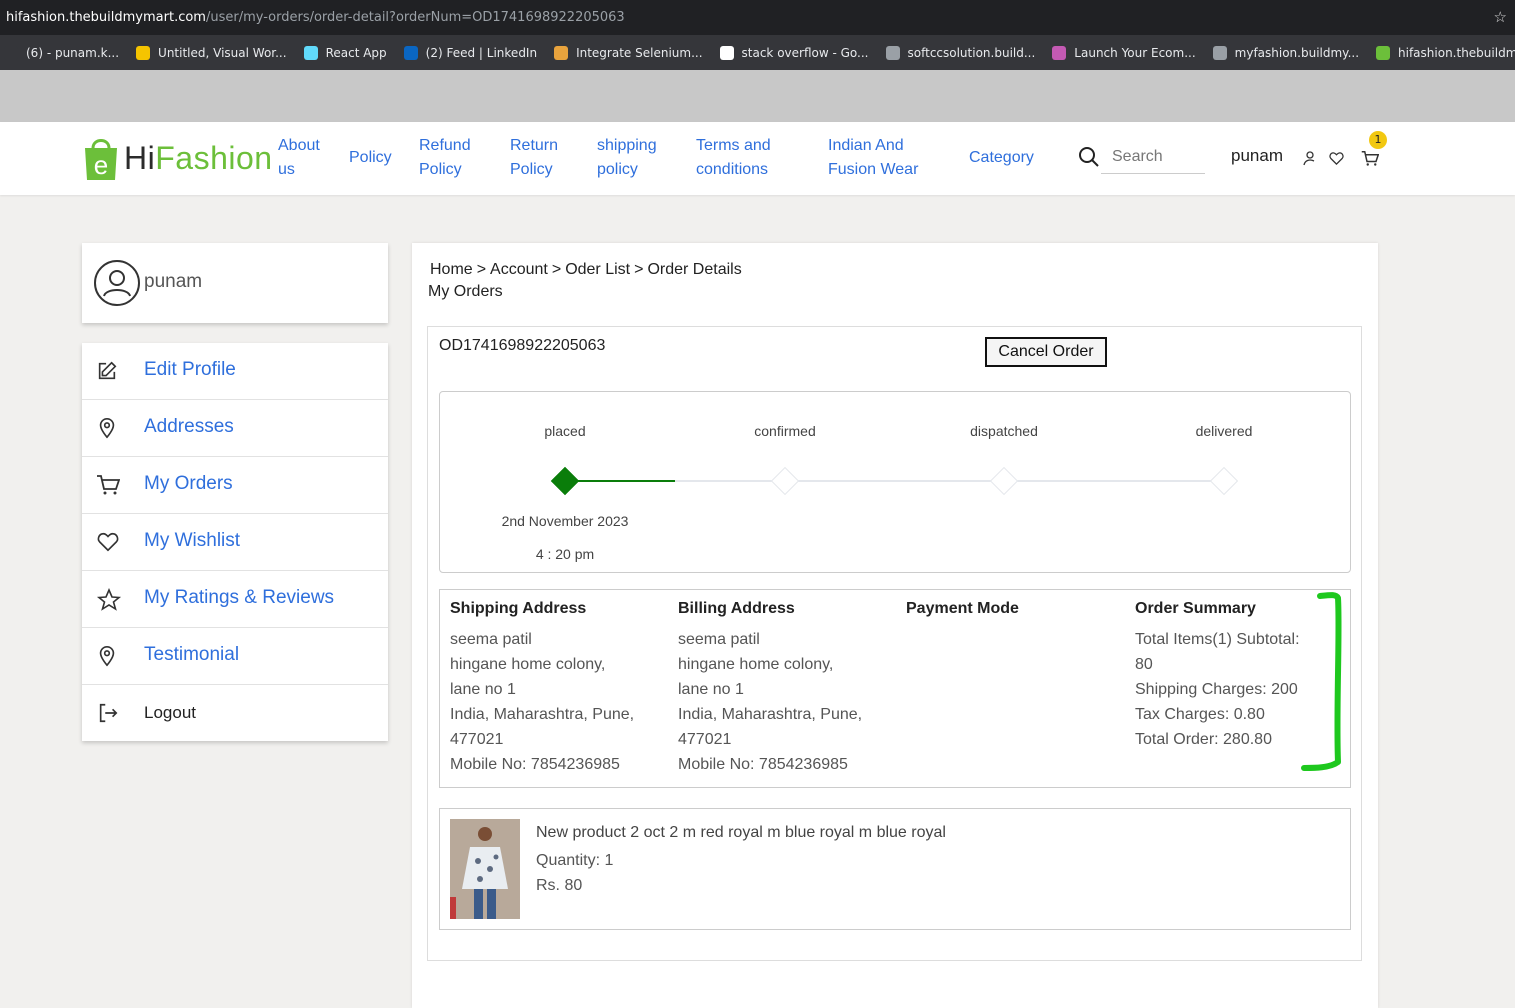 The width and height of the screenshot is (1515, 1008). What do you see at coordinates (109, 599) in the screenshot?
I see `star-icon` at bounding box center [109, 599].